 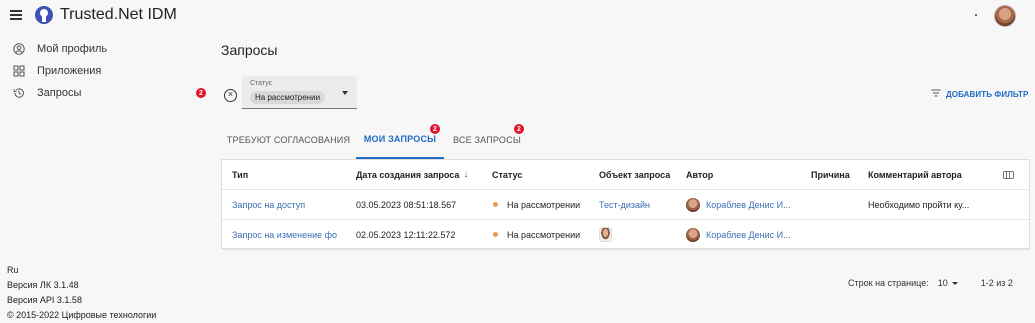 What do you see at coordinates (44, 15) in the screenshot?
I see `app-logo-icon` at bounding box center [44, 15].